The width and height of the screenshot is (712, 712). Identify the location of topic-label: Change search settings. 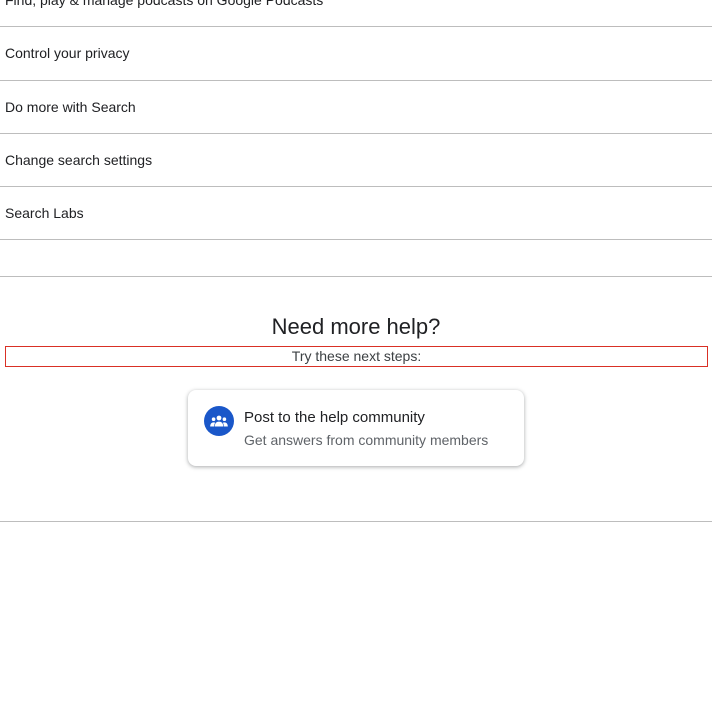
(79, 160).